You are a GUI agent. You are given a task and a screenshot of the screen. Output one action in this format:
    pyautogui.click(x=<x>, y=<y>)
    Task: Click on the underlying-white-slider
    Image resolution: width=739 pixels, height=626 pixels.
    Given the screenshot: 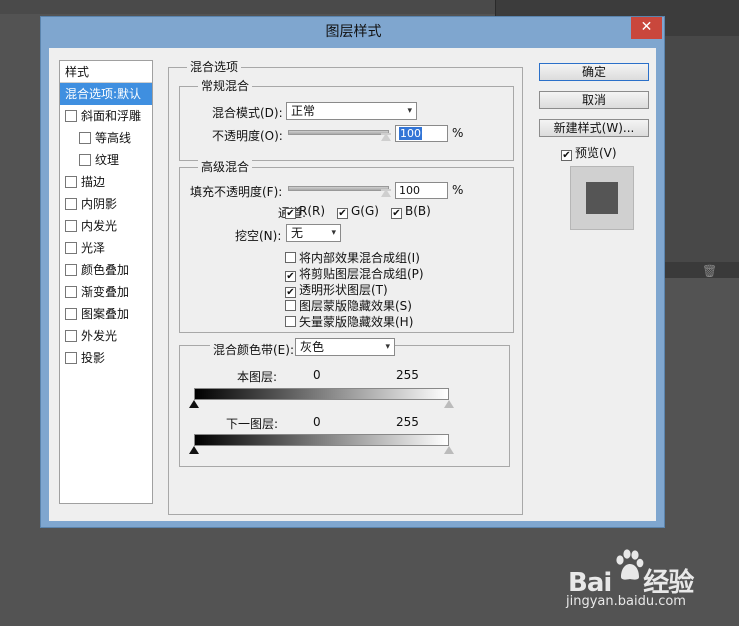 What is the action you would take?
    pyautogui.click(x=449, y=450)
    